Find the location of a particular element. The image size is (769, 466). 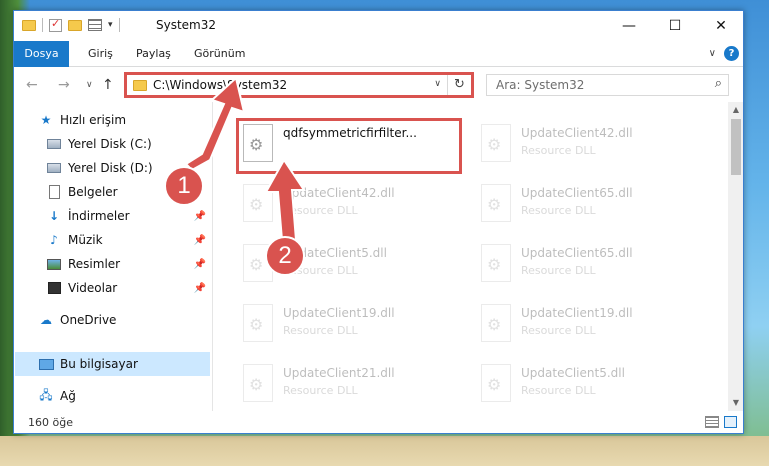

back-arrow-icon: ← is located at coordinates (32, 85).